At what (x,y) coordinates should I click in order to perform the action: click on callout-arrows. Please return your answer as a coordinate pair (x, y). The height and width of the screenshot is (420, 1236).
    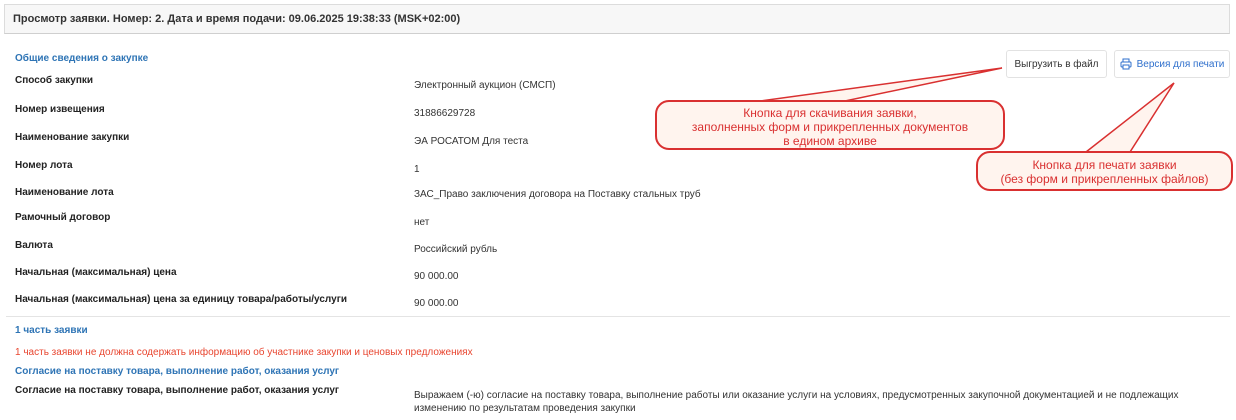
    Looking at the image, I should click on (967, 110).